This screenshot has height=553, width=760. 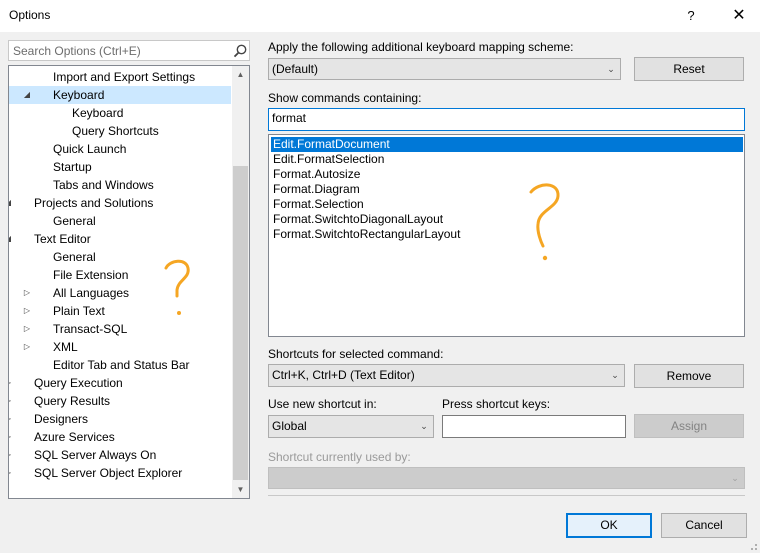 I want to click on press-shortcut-keys-label: Press shortcut keys:, so click(x=496, y=404).